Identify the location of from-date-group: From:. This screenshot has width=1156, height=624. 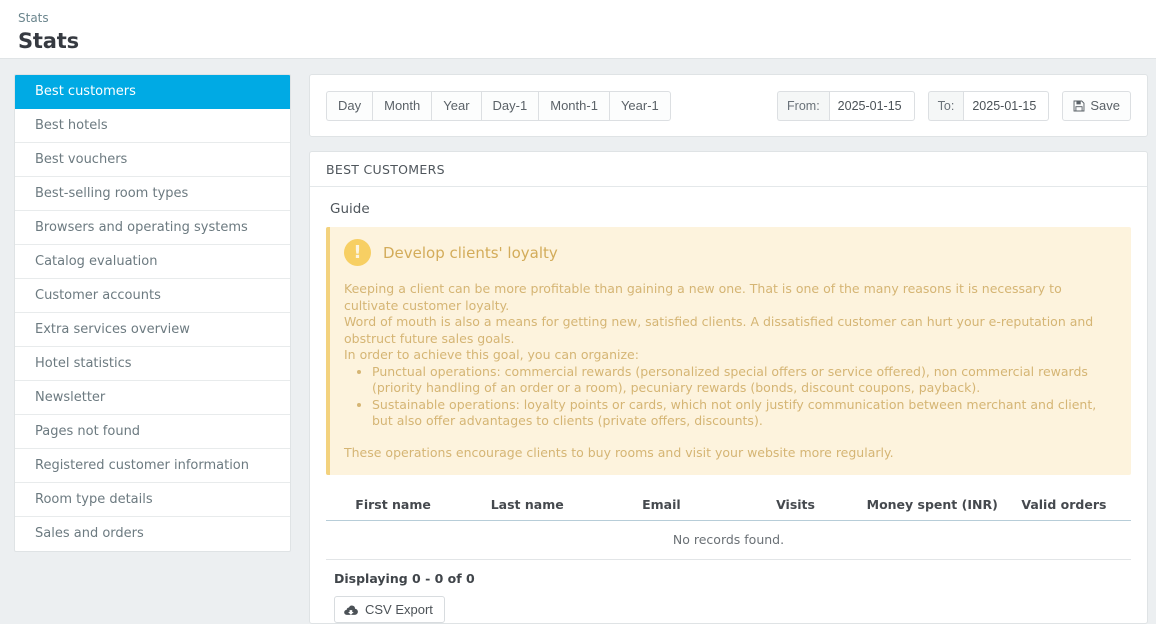
(846, 105).